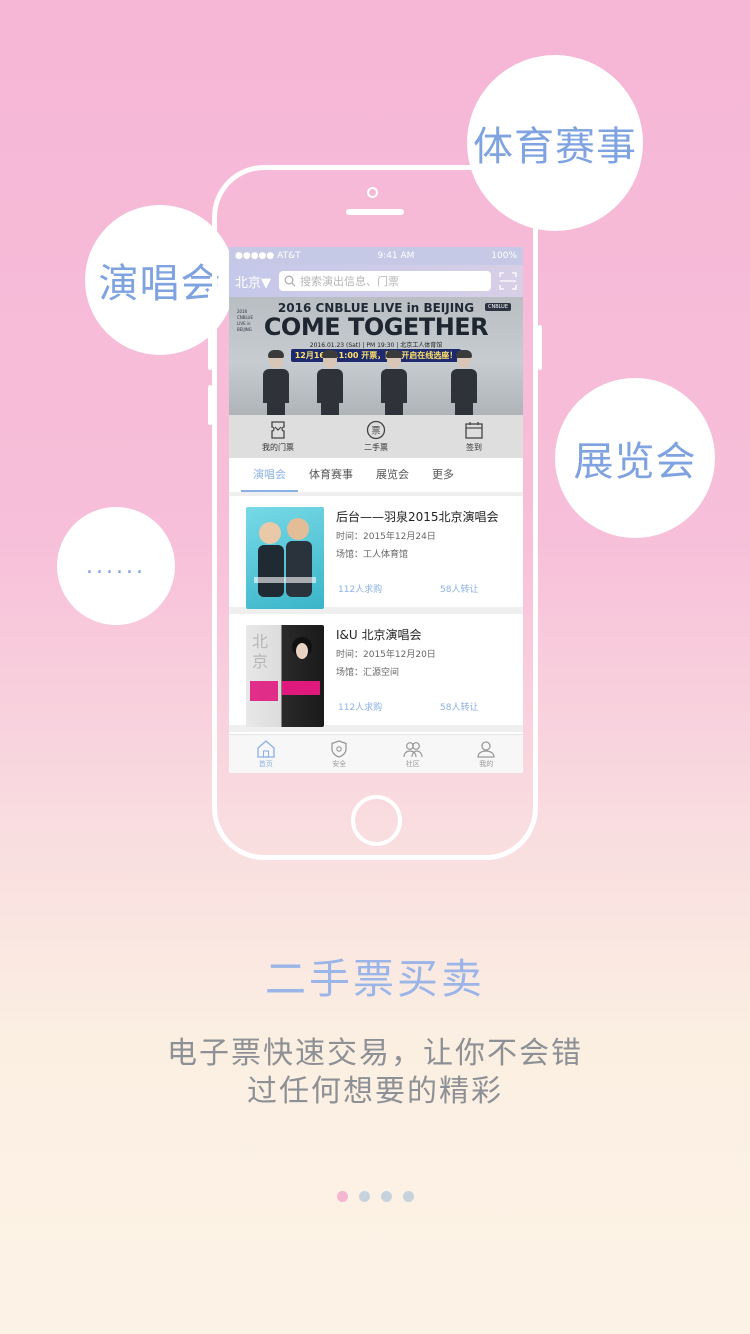 The width and height of the screenshot is (750, 1334). Describe the element at coordinates (555, 147) in the screenshot. I see `bubble-sports-label: 体育赛事` at that location.